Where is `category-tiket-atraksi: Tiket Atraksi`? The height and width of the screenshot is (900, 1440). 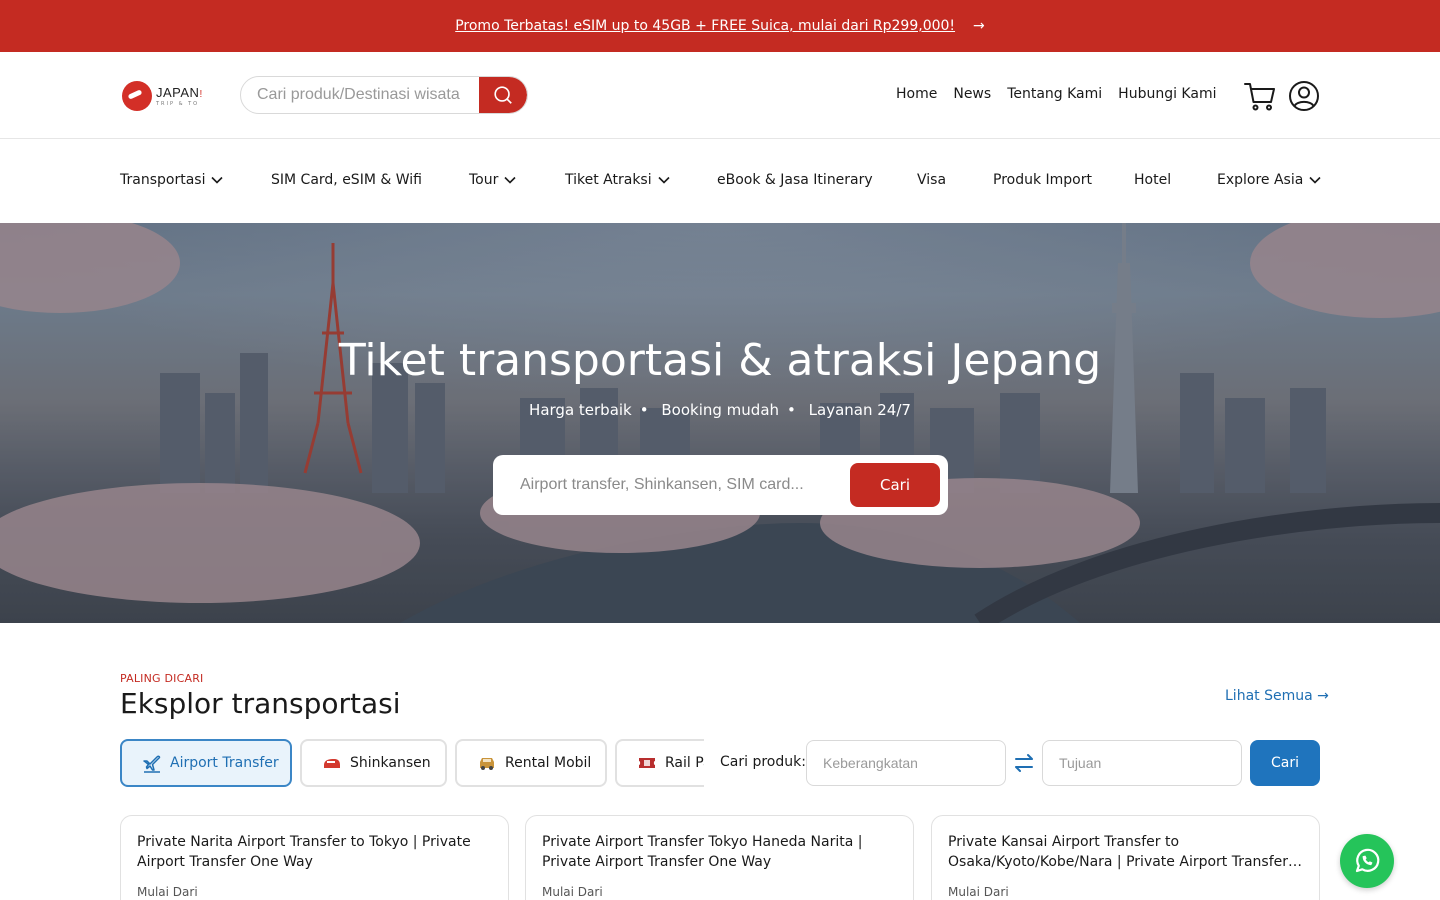 category-tiket-atraksi: Tiket Atraksi is located at coordinates (617, 180).